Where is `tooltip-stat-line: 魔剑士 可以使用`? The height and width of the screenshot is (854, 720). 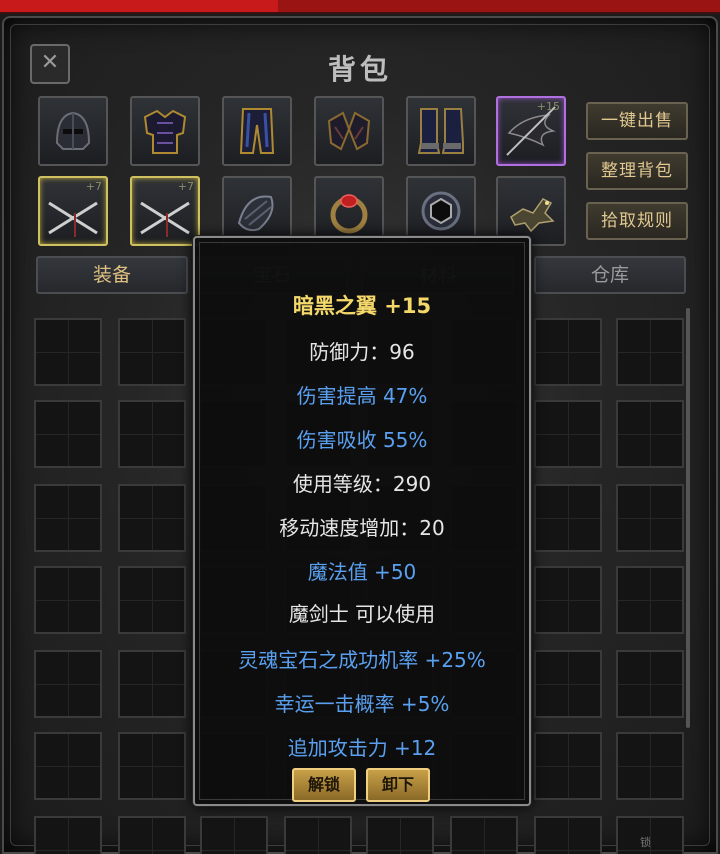
tooltip-stat-line: 魔剑士 可以使用 is located at coordinates (362, 614).